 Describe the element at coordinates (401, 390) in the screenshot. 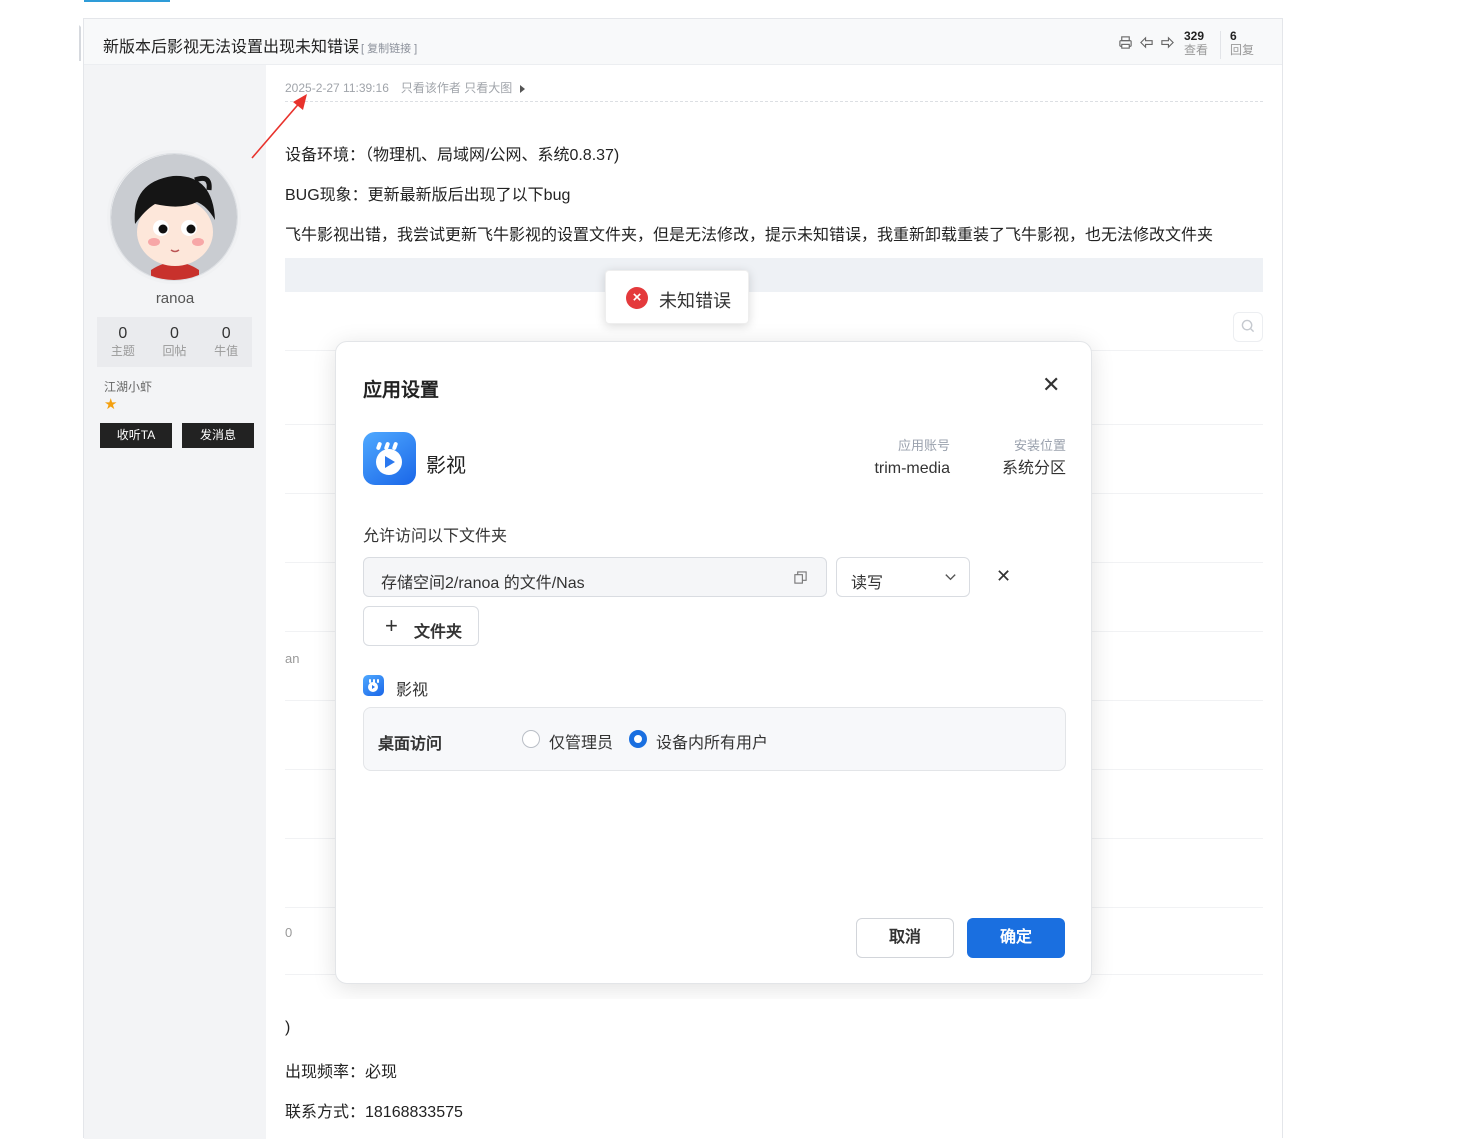

I see `dialog-title: 应用设置` at that location.